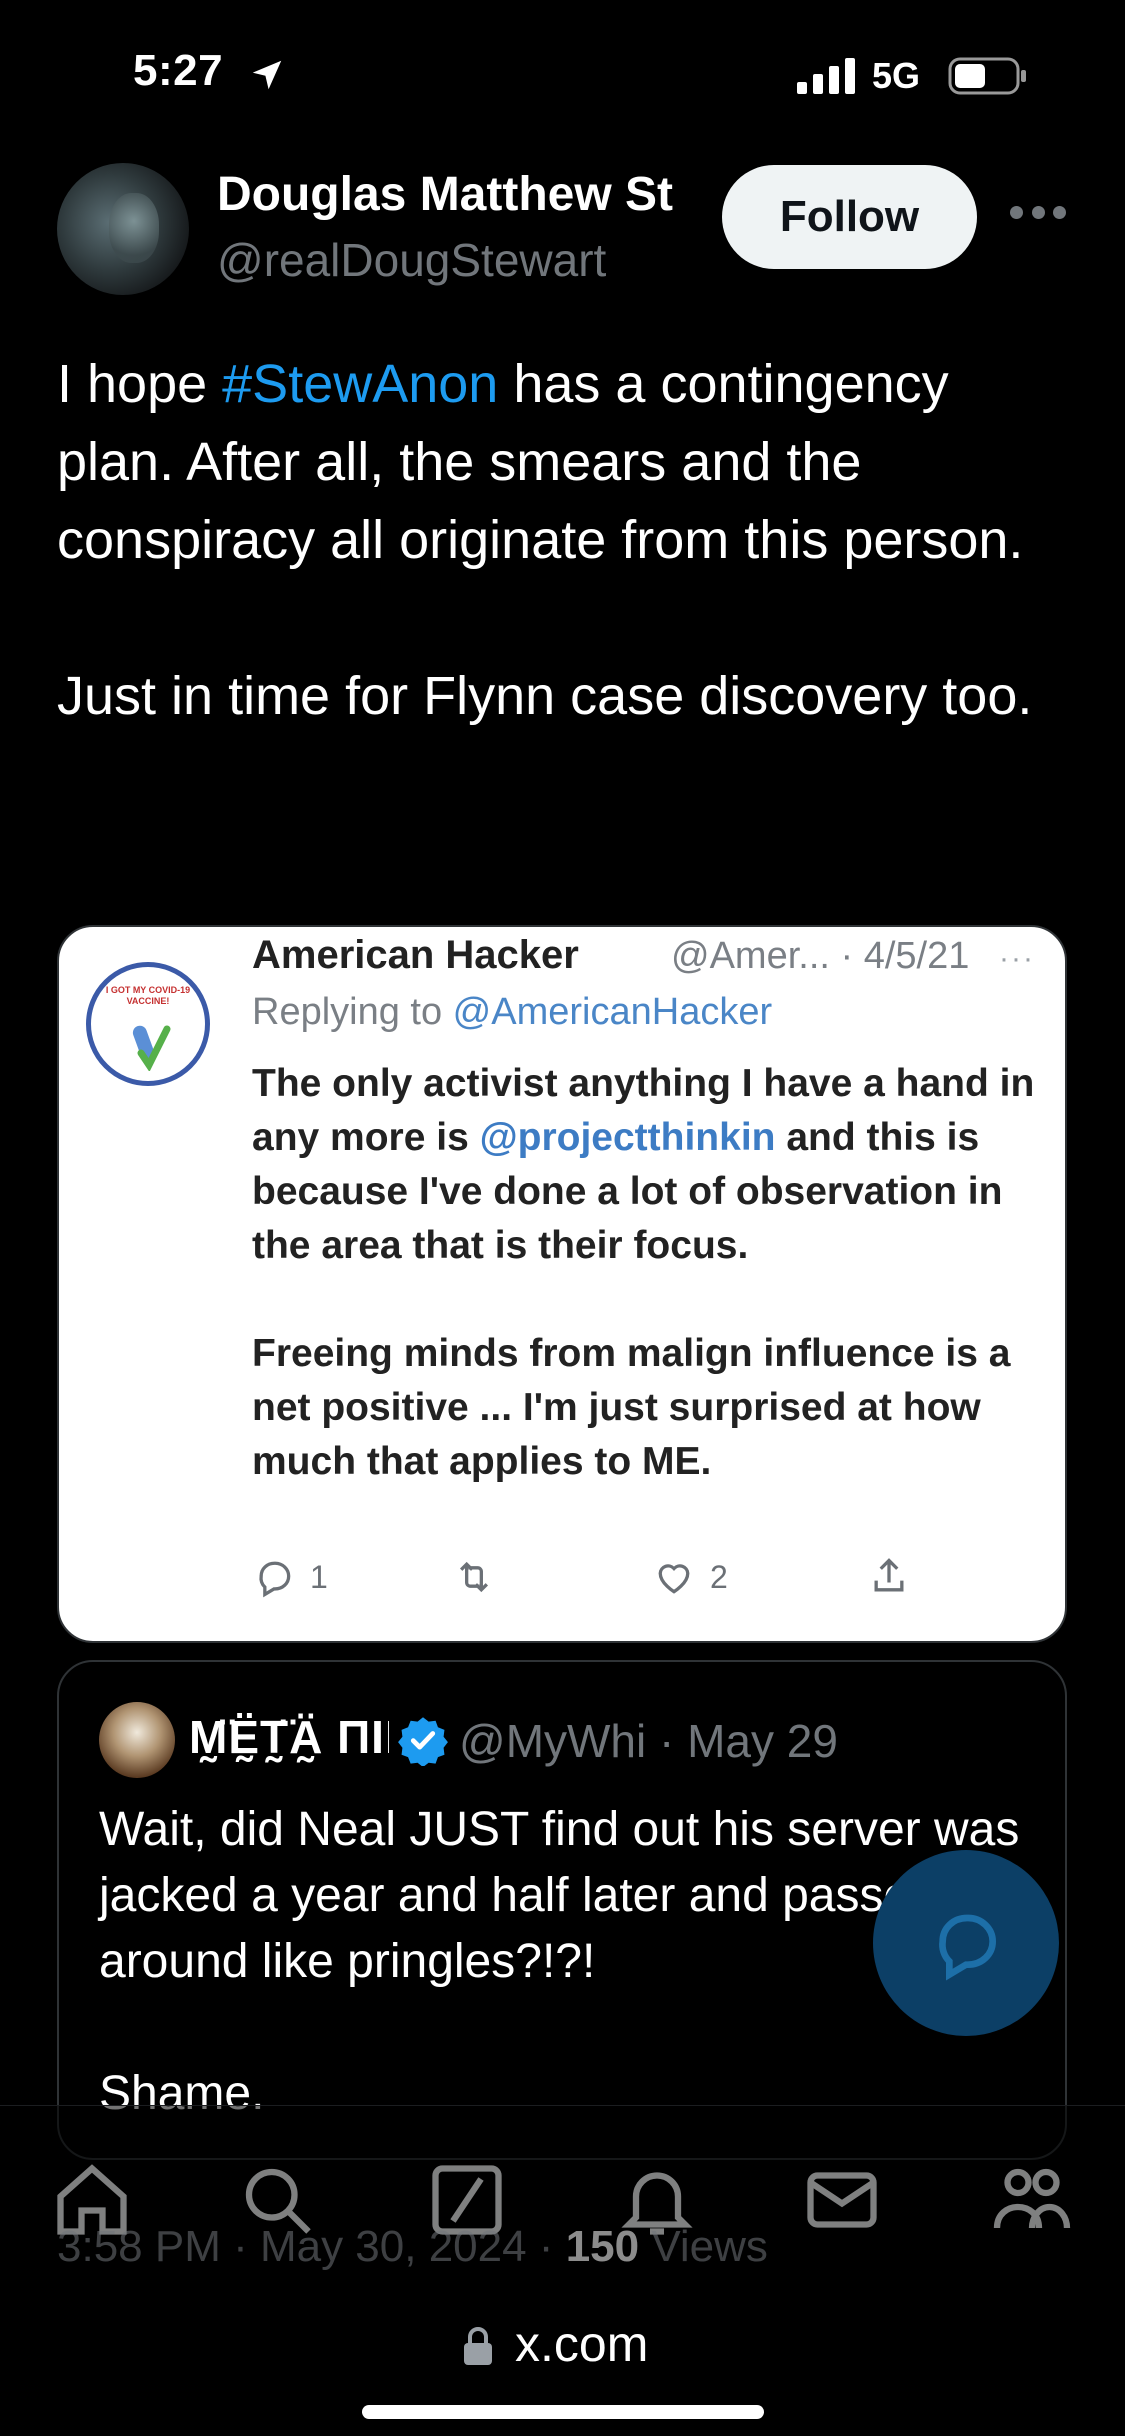 This screenshot has width=1125, height=2436. What do you see at coordinates (562, 75) in the screenshot?
I see `status-bar: 5:27 5G` at bounding box center [562, 75].